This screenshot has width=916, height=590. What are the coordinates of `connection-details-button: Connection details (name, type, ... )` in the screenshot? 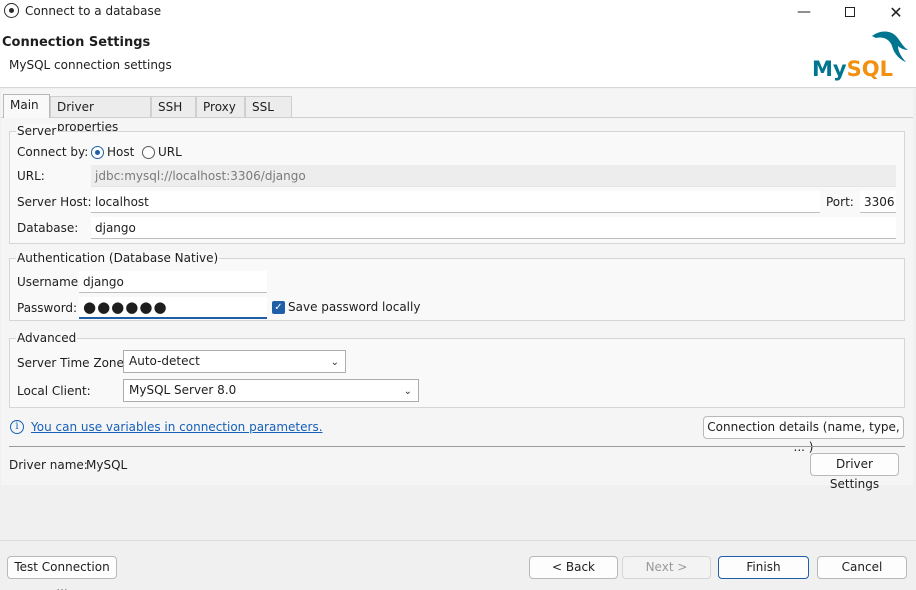 It's located at (803, 435).